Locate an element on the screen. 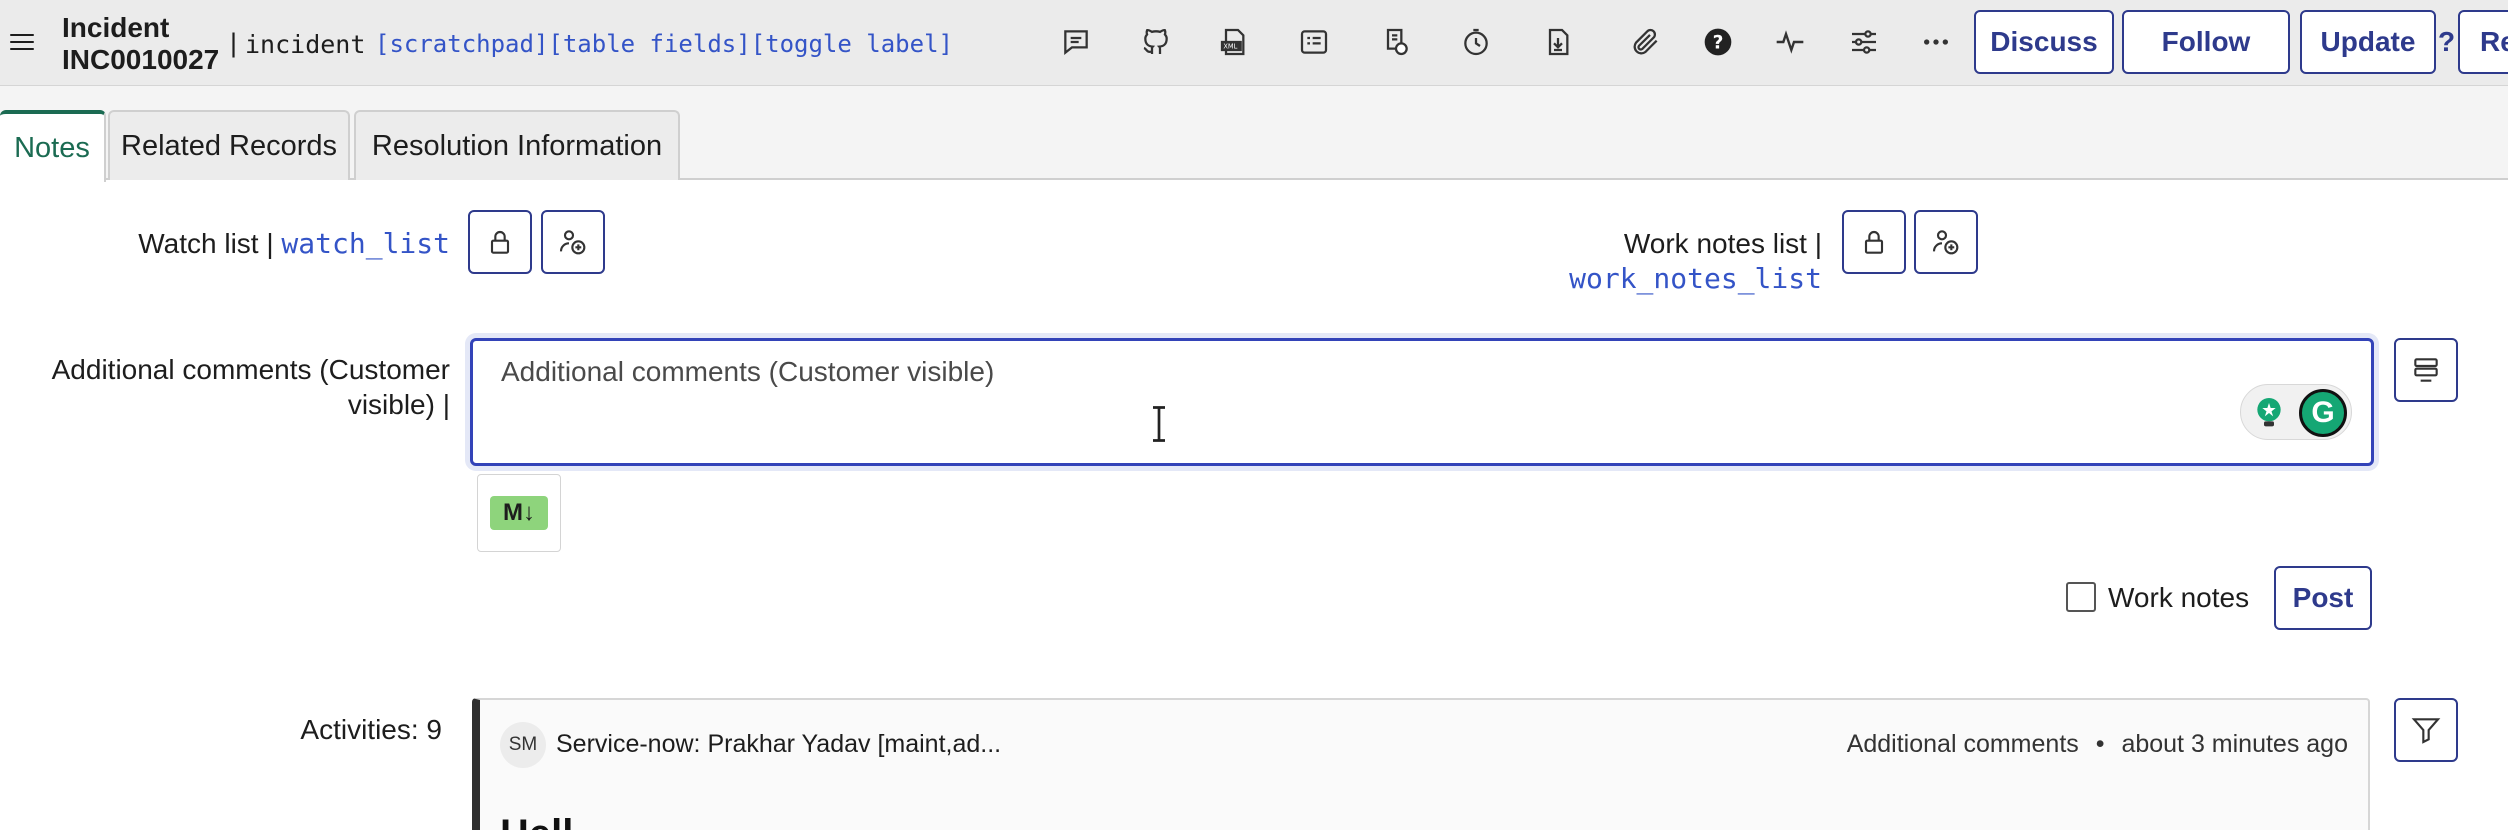 The height and width of the screenshot is (830, 2508). activity-pulse-icon is located at coordinates (1790, 42).